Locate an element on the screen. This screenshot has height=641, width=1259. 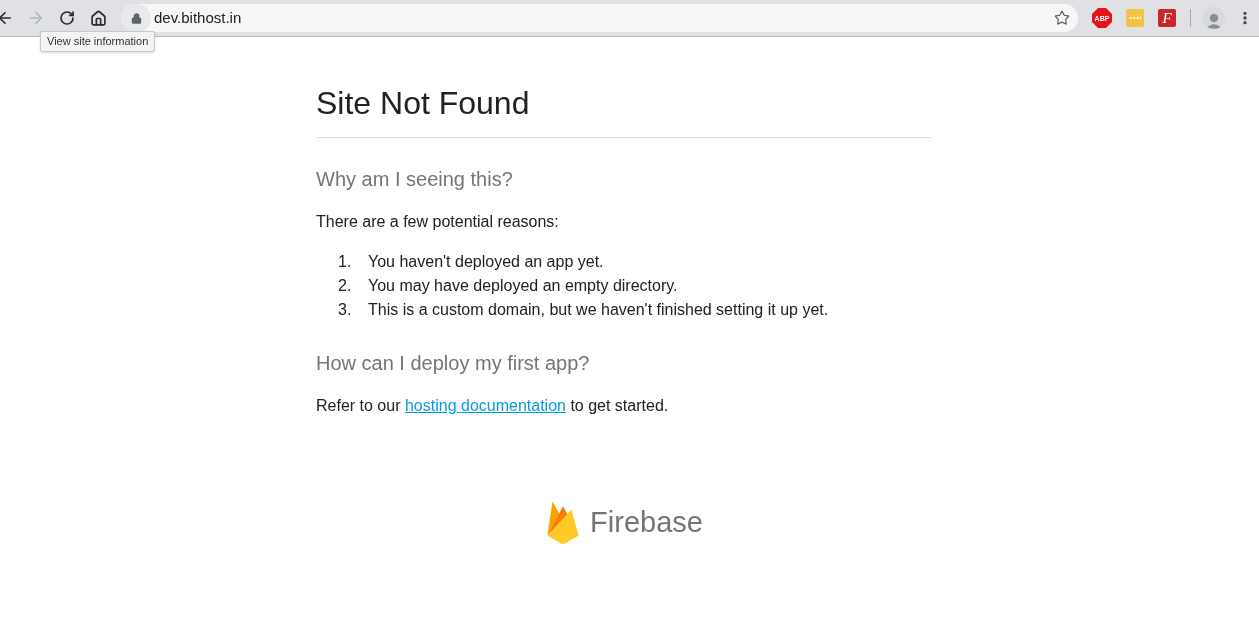
list-item-text: This is a custom domain, but we haven't finished setting it up yet. is located at coordinates (598, 310).